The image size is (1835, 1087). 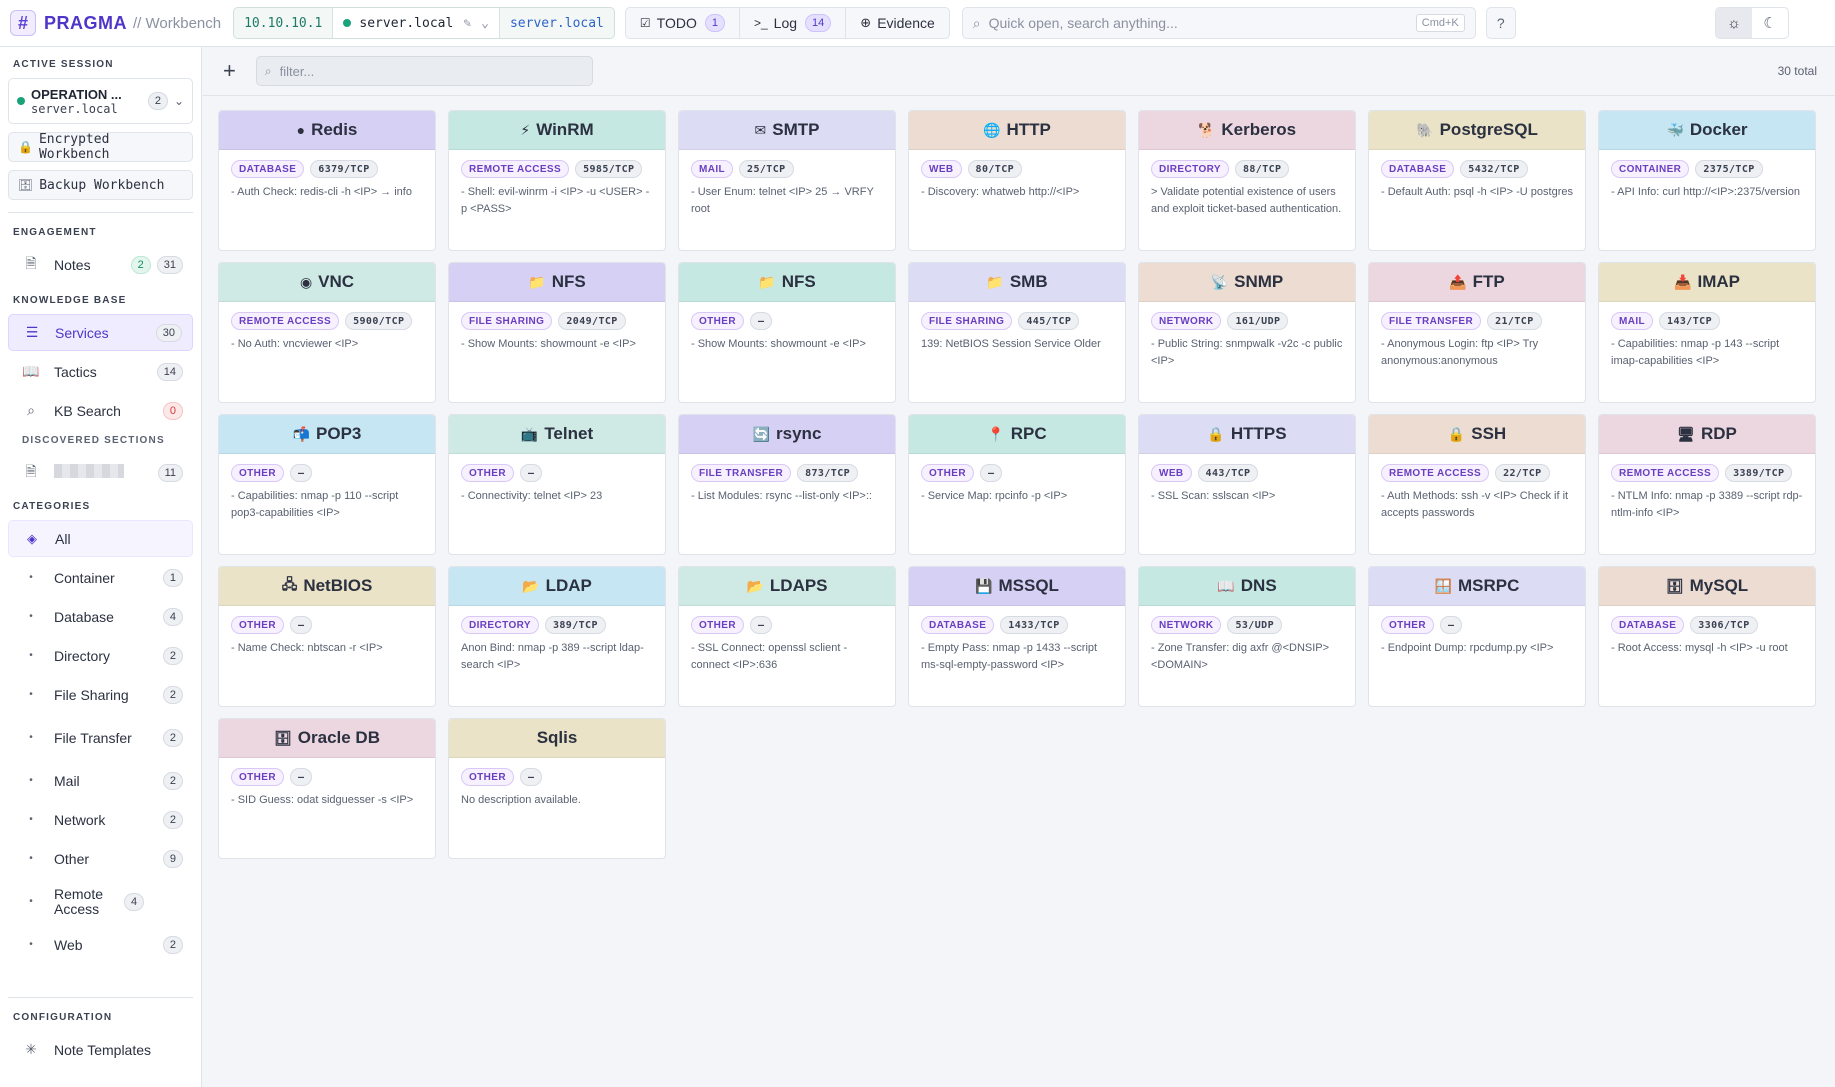 What do you see at coordinates (1734, 23) in the screenshot?
I see `sun-icon: ☼` at bounding box center [1734, 23].